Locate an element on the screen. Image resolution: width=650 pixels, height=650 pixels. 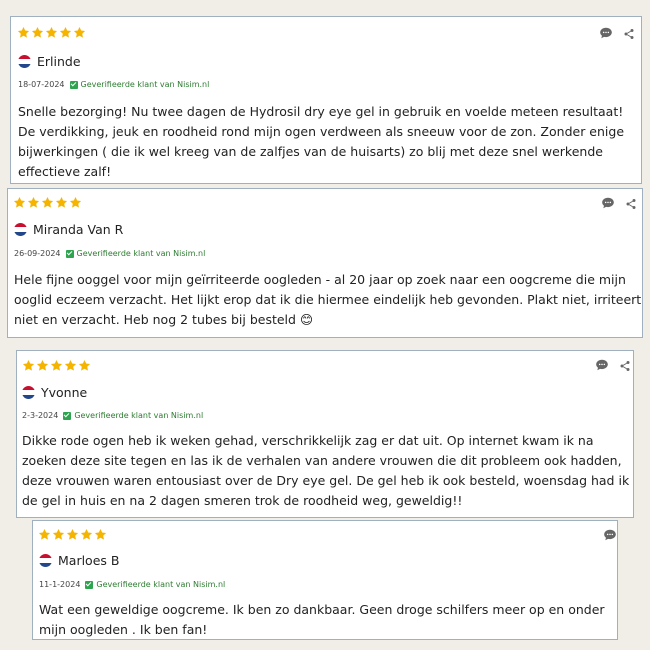
reviewer-name: Erlinde is located at coordinates (59, 61).